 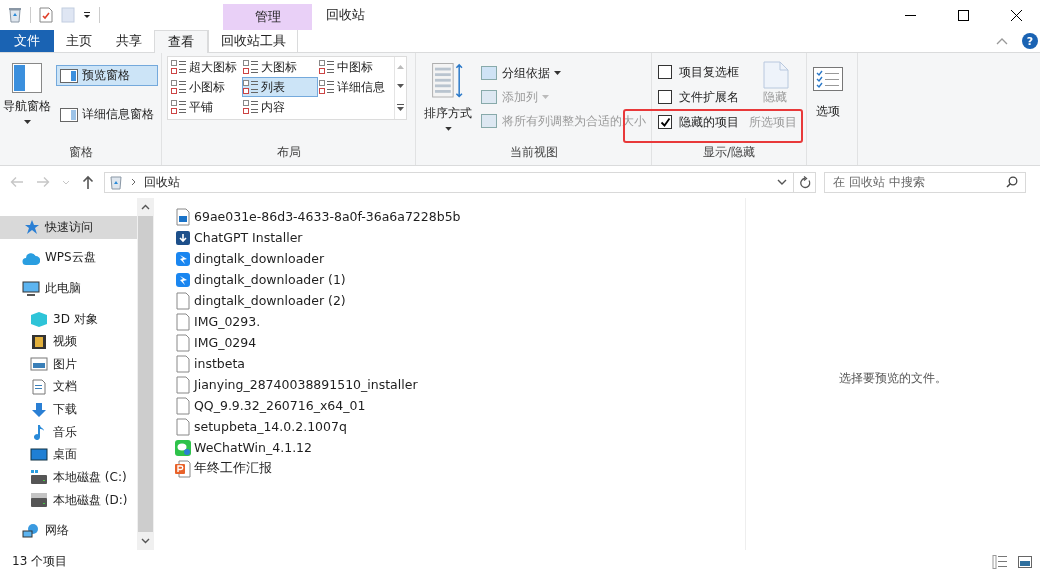 What do you see at coordinates (698, 122) in the screenshot?
I see `checkbox-option: 隐藏的项目` at bounding box center [698, 122].